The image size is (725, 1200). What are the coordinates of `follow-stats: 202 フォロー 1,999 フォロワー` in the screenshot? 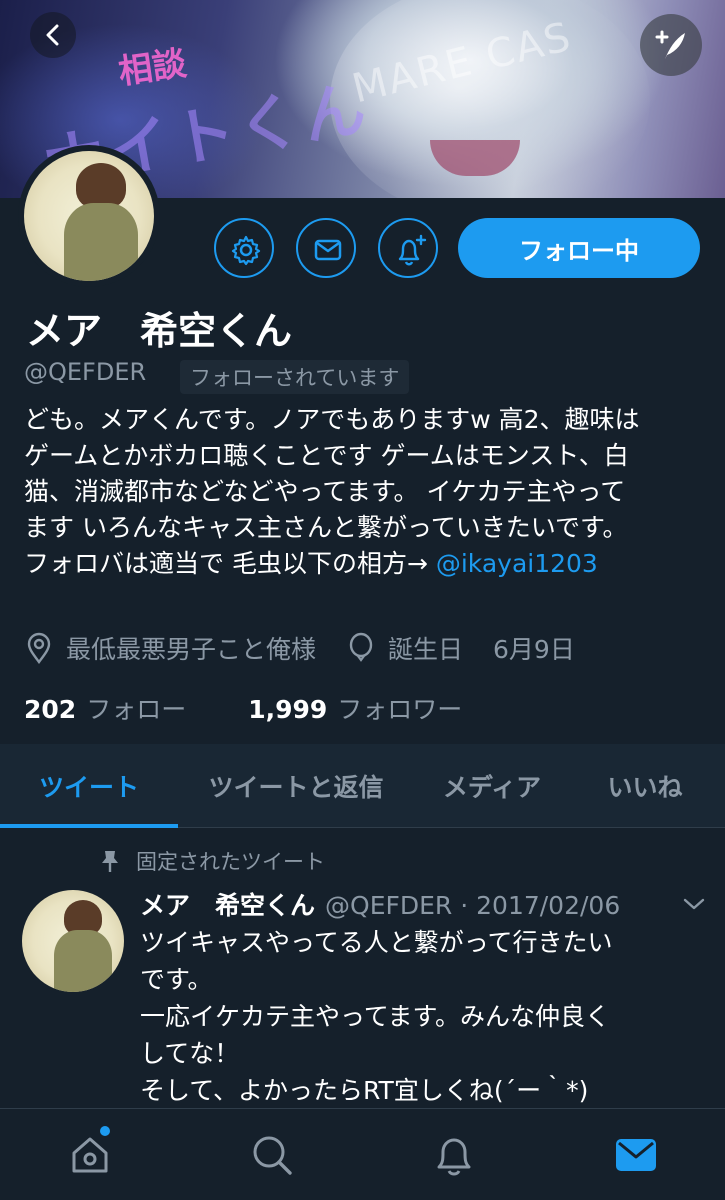 It's located at (243, 708).